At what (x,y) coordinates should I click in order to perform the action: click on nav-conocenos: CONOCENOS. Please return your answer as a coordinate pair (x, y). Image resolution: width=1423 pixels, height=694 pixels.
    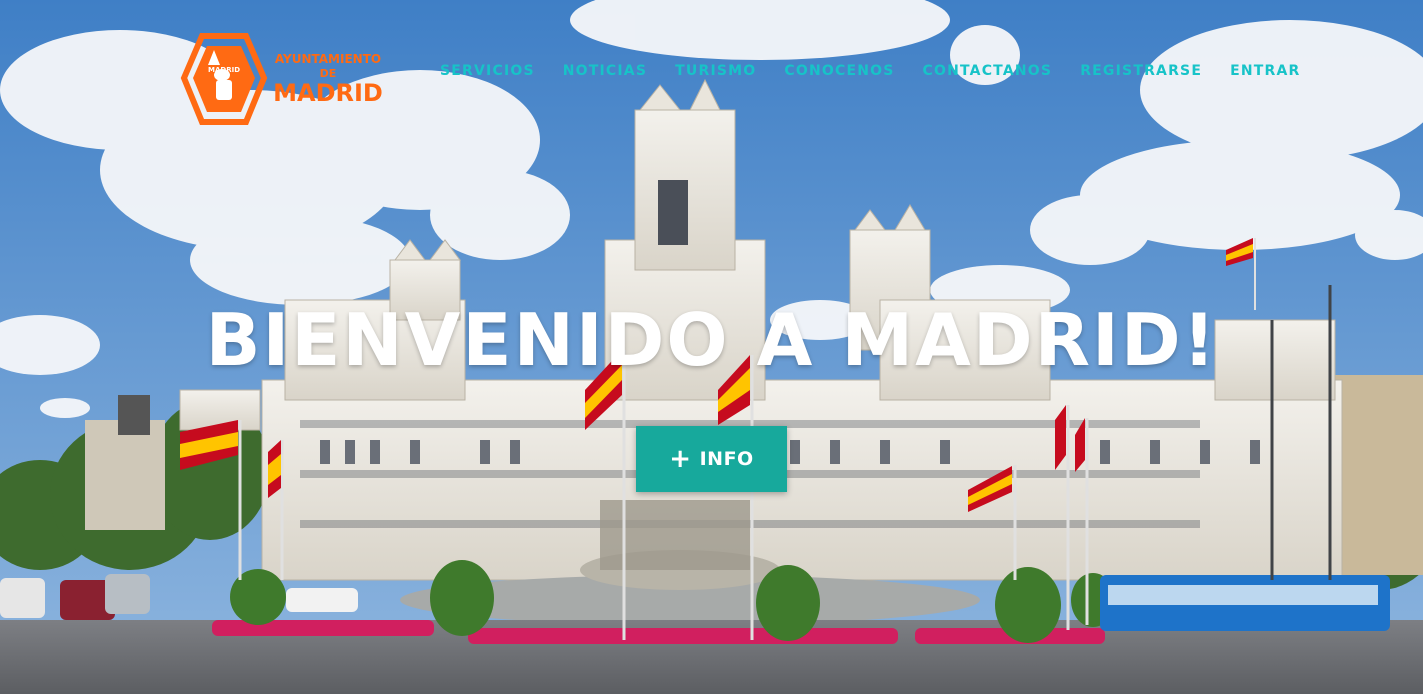
    Looking at the image, I should click on (839, 71).